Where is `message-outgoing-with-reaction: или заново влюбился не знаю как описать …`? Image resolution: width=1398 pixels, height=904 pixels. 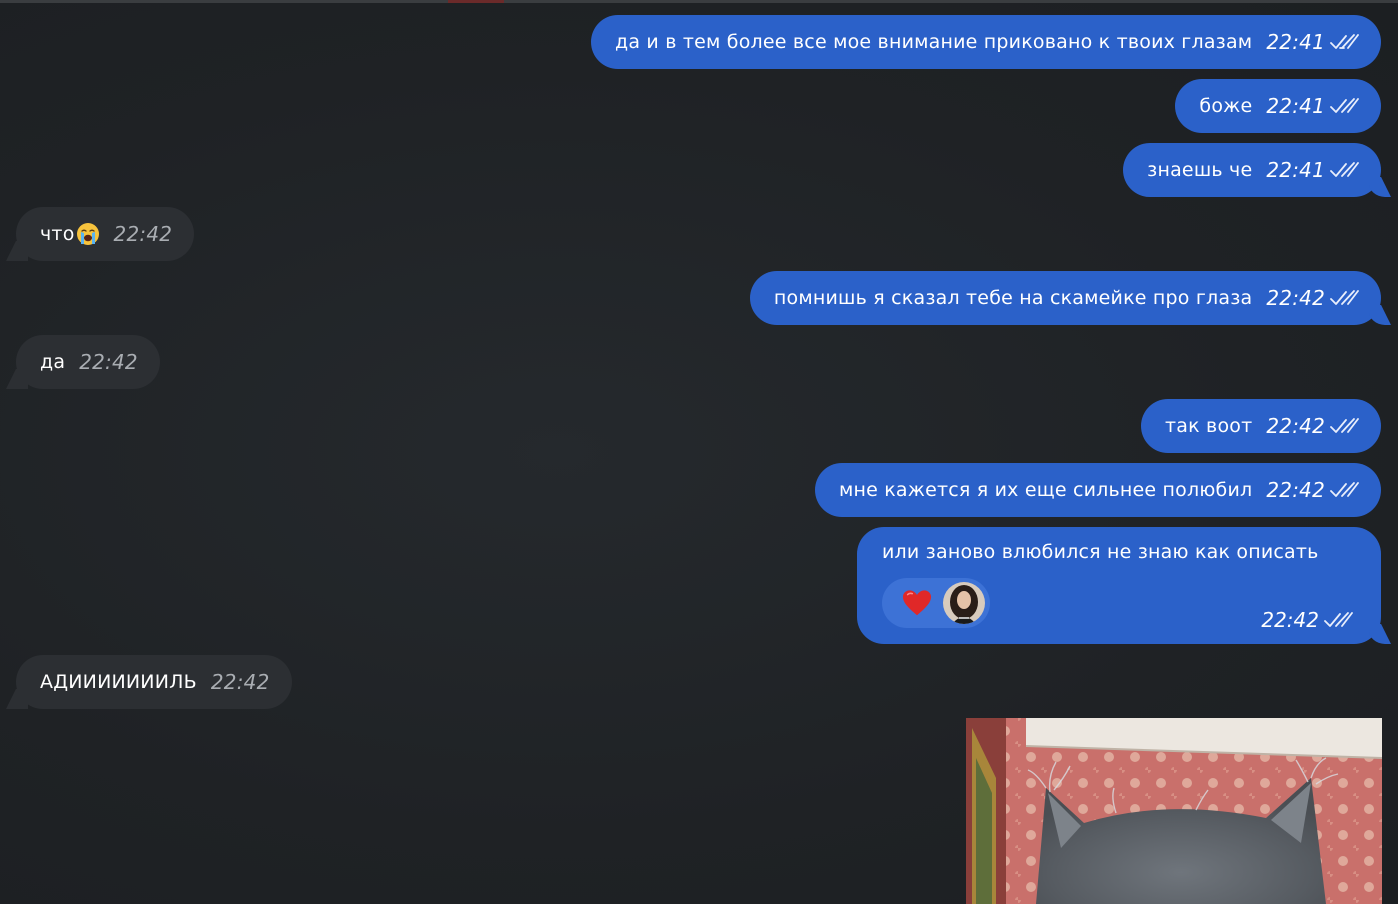 message-outgoing-with-reaction: или заново влюбился не знаю как описать … is located at coordinates (1119, 585).